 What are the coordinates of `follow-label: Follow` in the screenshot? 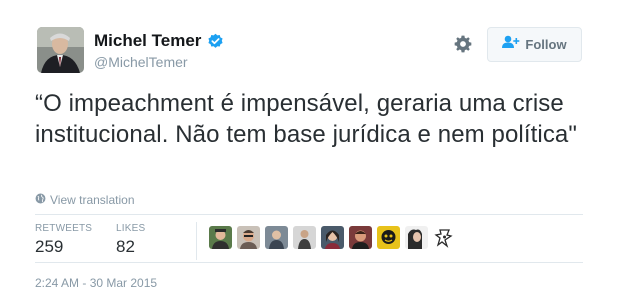 It's located at (546, 44).